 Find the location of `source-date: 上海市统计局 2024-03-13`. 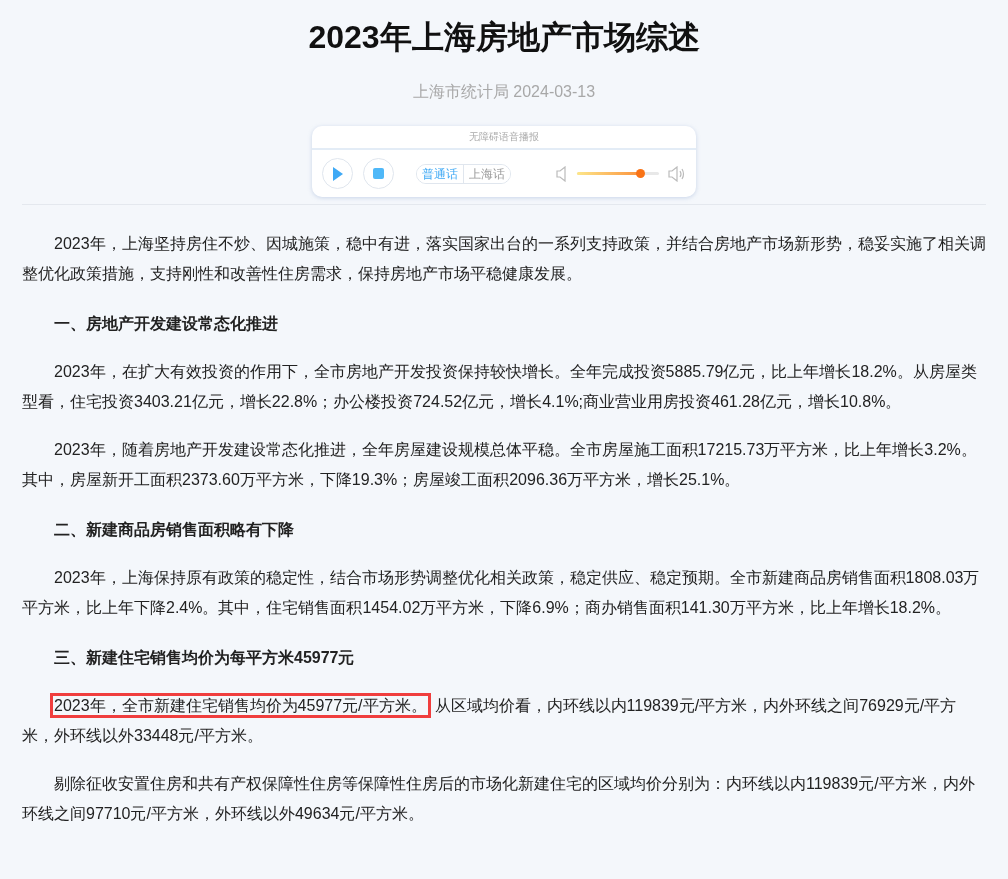

source-date: 上海市统计局 2024-03-13 is located at coordinates (504, 92).